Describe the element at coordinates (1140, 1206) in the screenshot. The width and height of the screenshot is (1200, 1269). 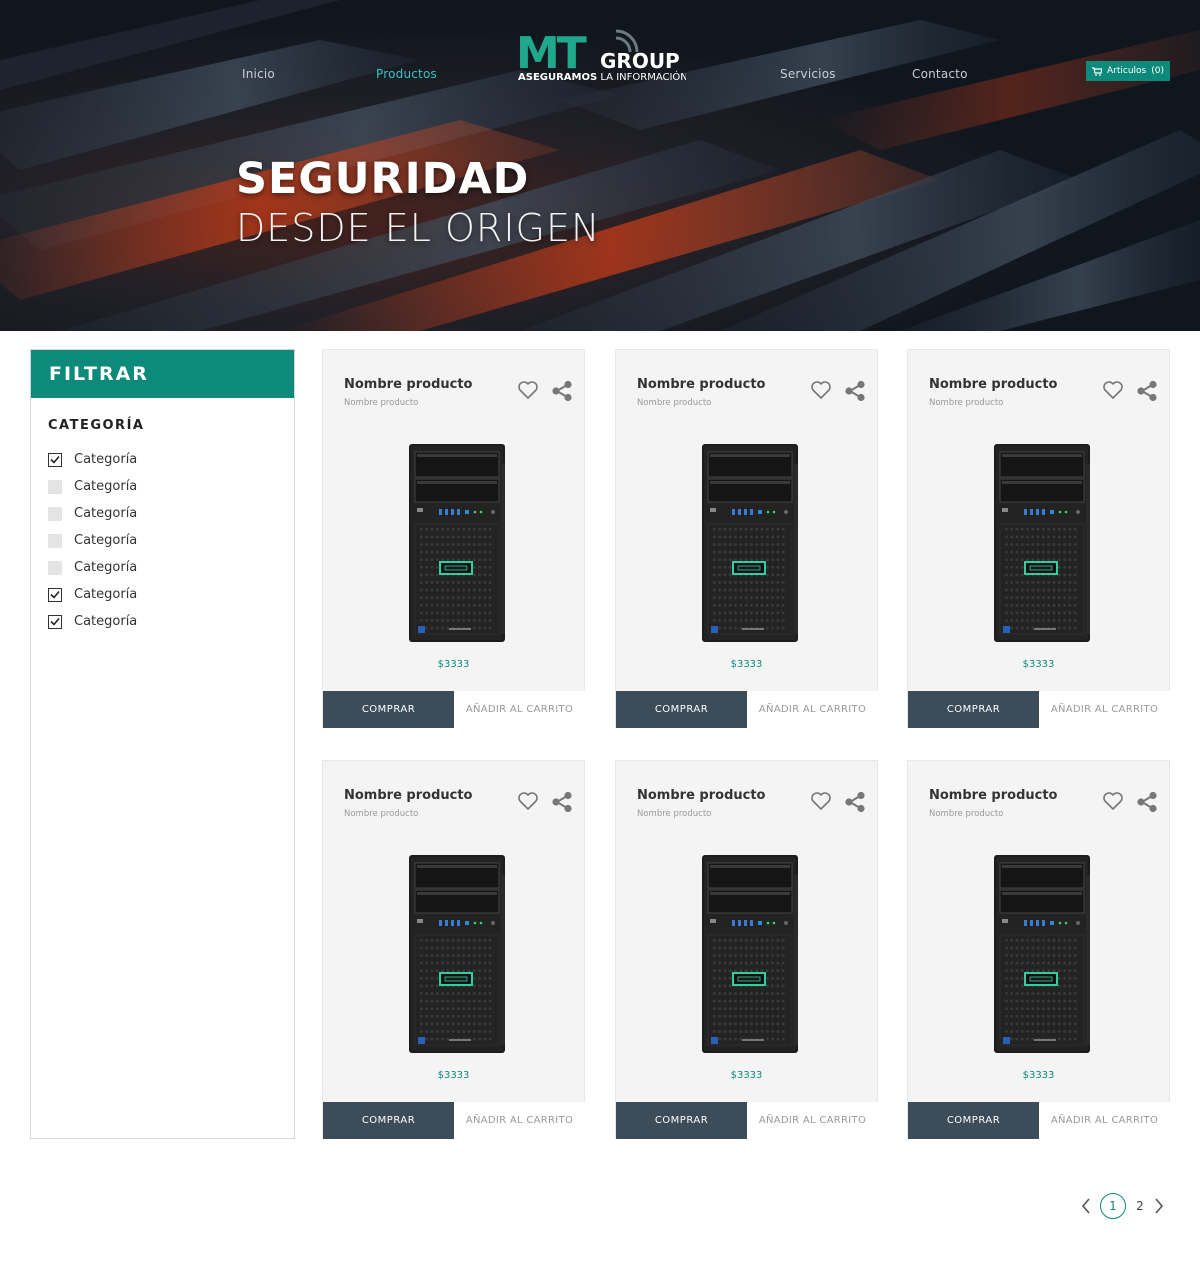
I see `page-2-button: 2` at that location.